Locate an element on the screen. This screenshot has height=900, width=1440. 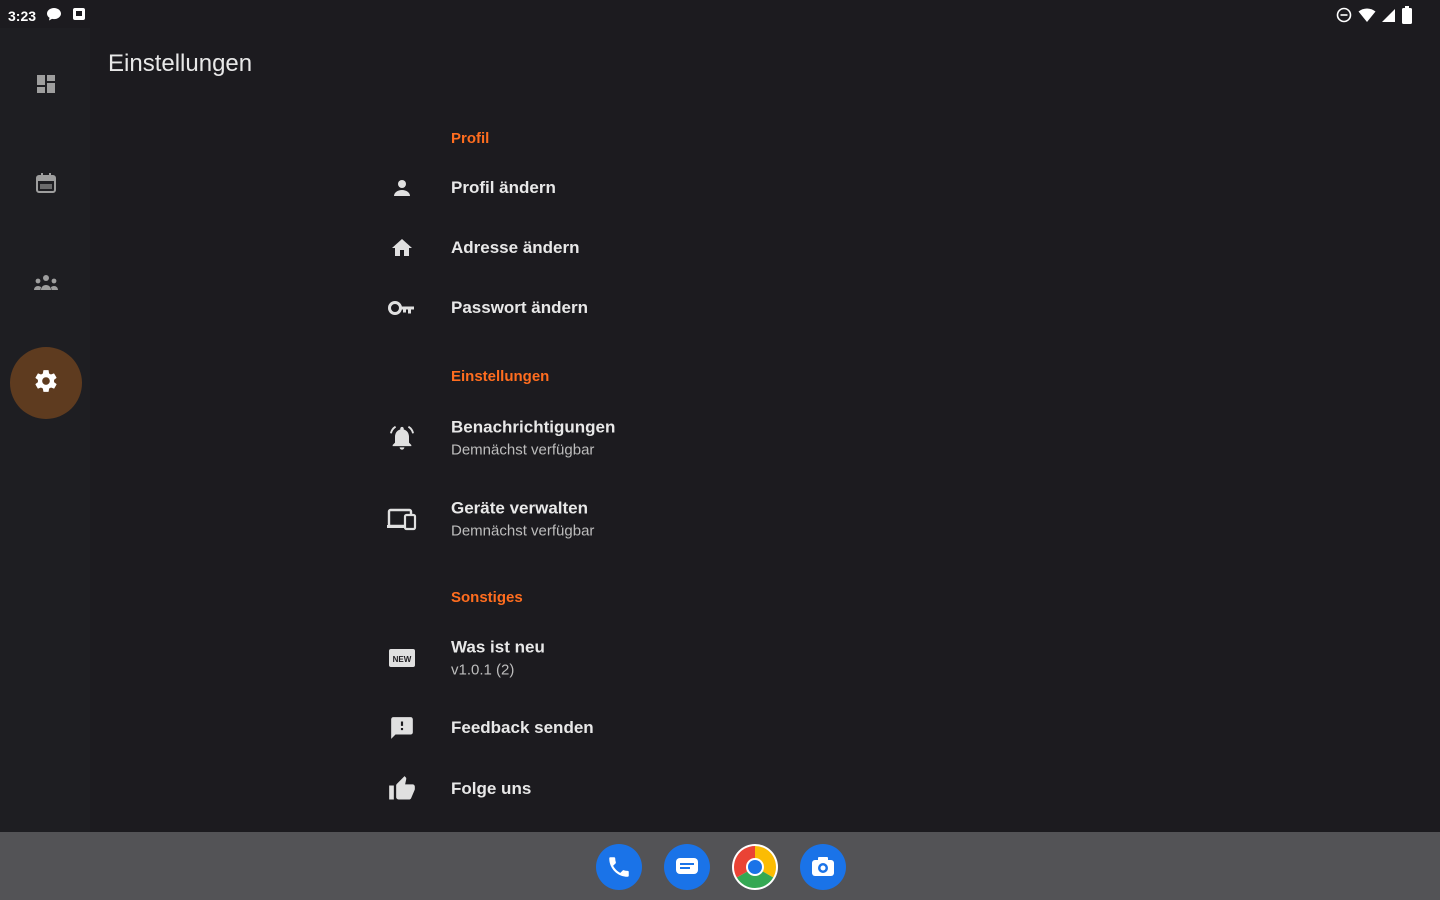
settings-item-label: Profil ändern is located at coordinates (503, 187).